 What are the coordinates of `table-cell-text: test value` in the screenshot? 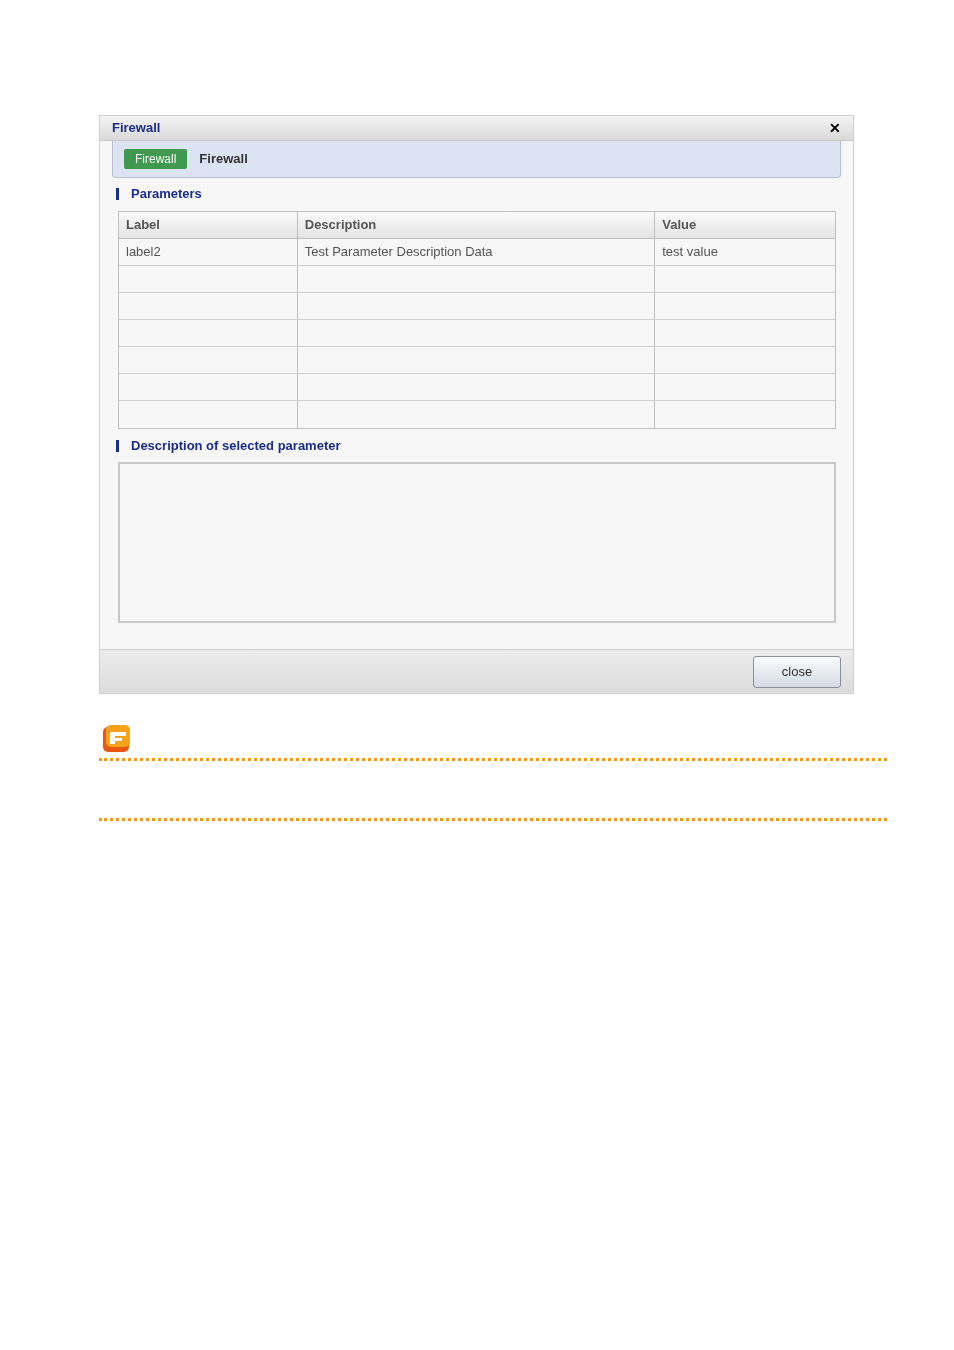 It's located at (690, 252).